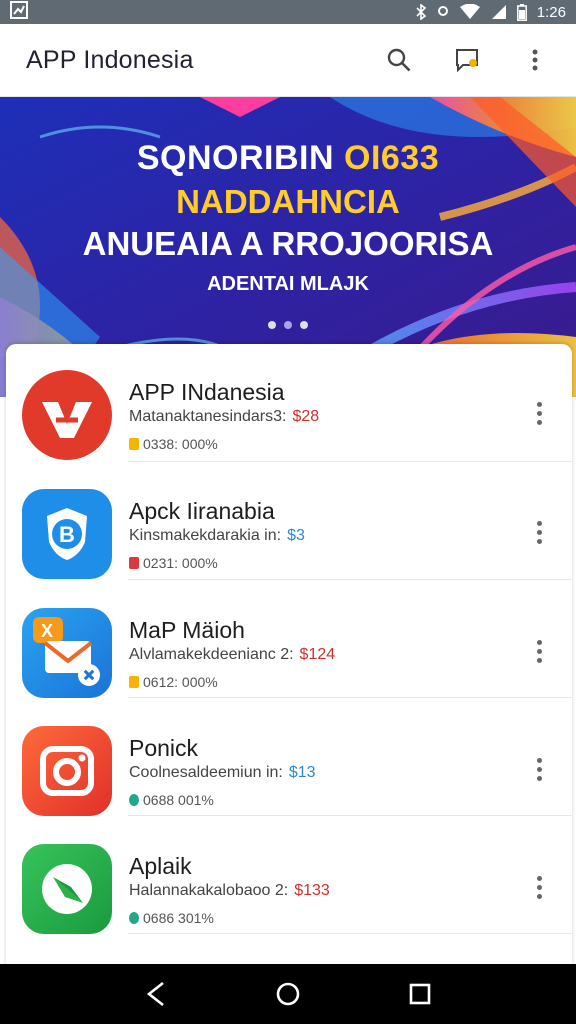  What do you see at coordinates (296, 535) in the screenshot?
I see `app-price: $3` at bounding box center [296, 535].